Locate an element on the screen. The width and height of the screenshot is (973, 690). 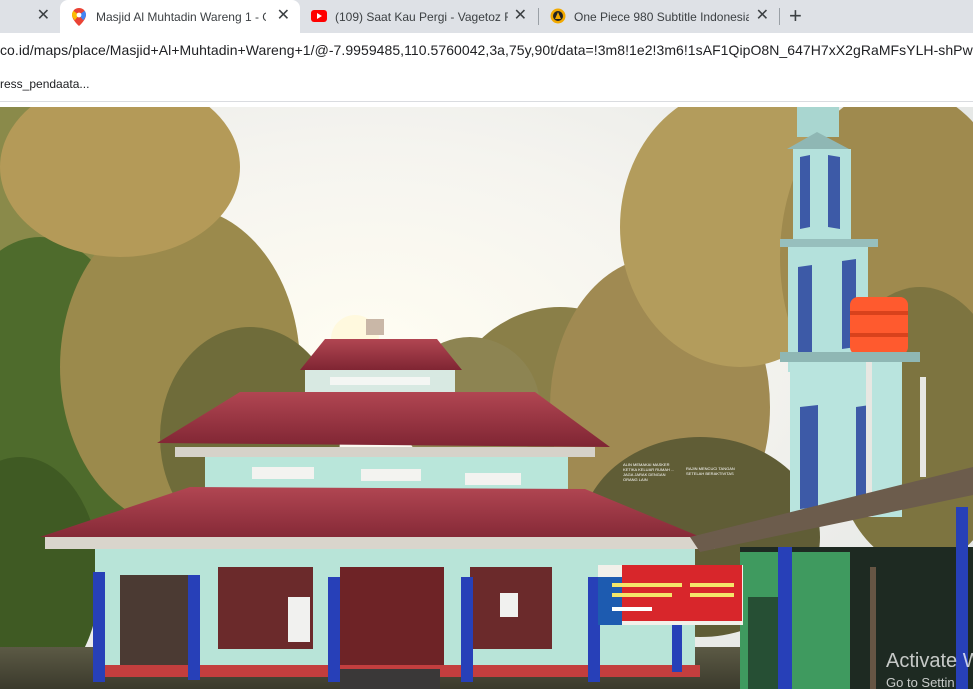
google-maps-pin-icon is located at coordinates (79, 18).